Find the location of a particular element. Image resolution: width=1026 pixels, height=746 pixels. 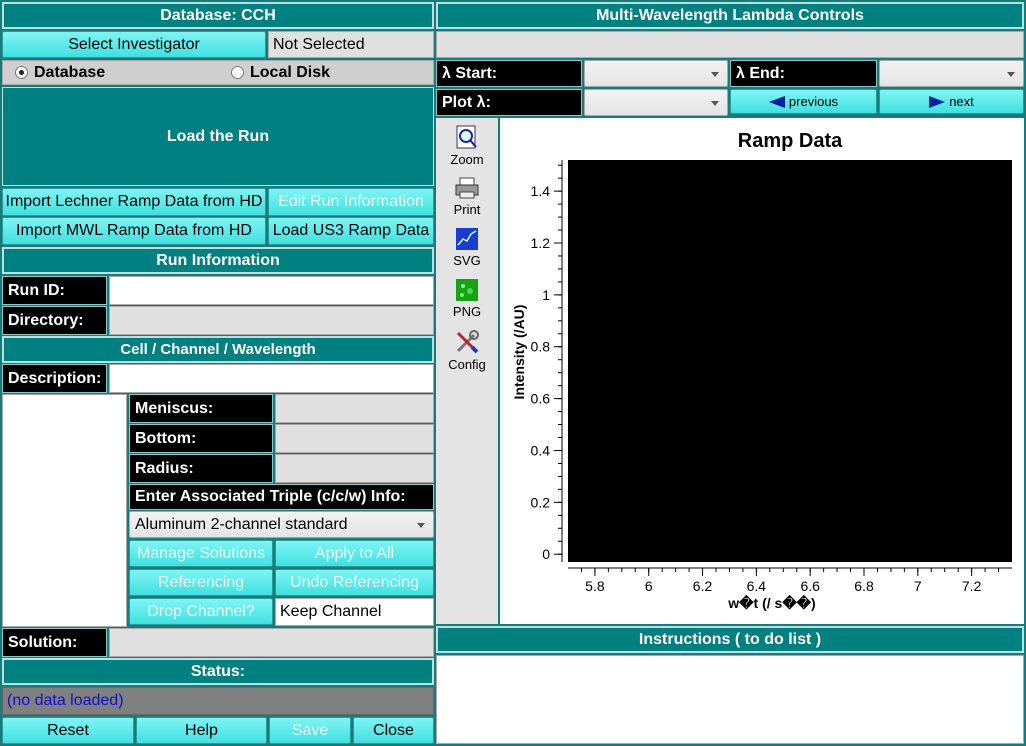

next-button: next is located at coordinates (951, 101).